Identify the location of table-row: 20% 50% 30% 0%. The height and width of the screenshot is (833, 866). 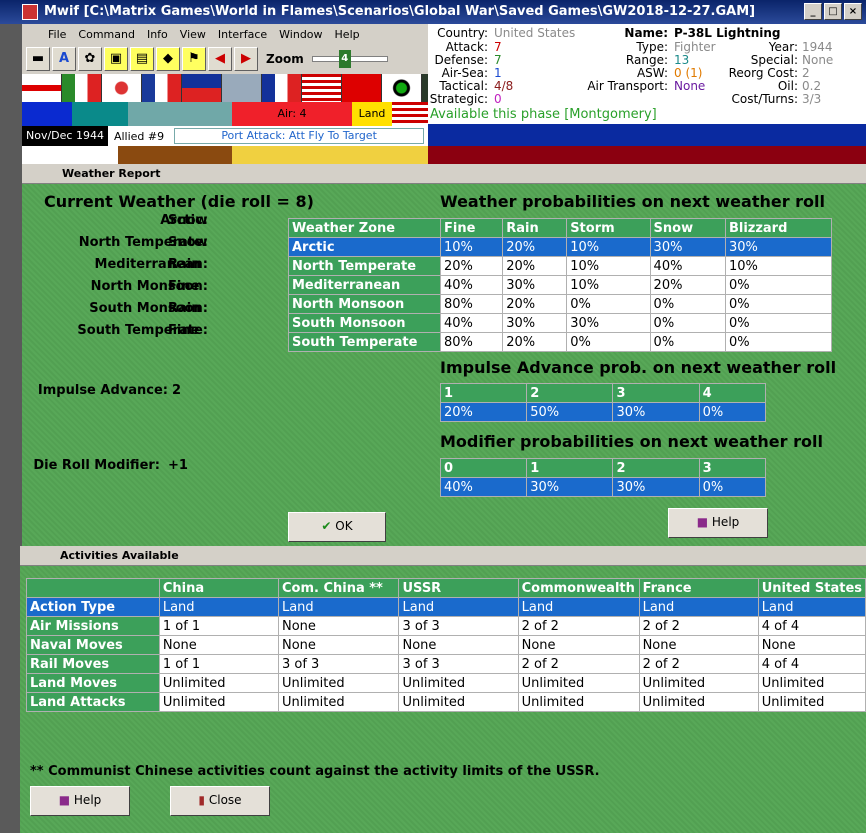
(603, 412).